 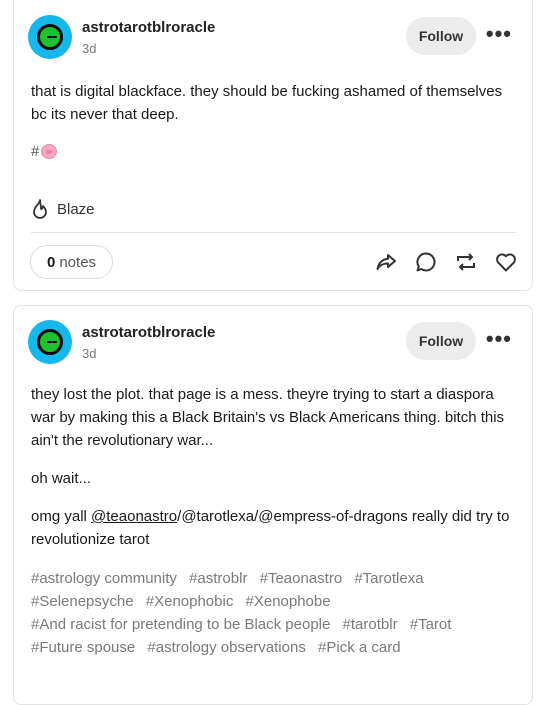 What do you see at coordinates (51, 262) in the screenshot?
I see `notes-count: 0` at bounding box center [51, 262].